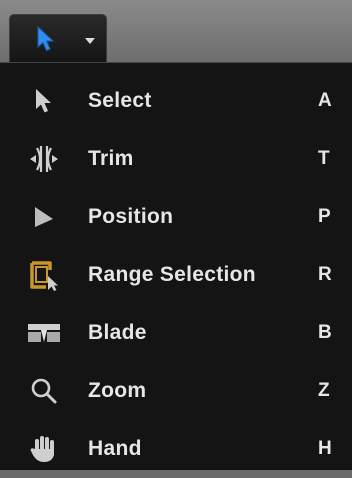 The image size is (352, 478). I want to click on position-icon, so click(44, 217).